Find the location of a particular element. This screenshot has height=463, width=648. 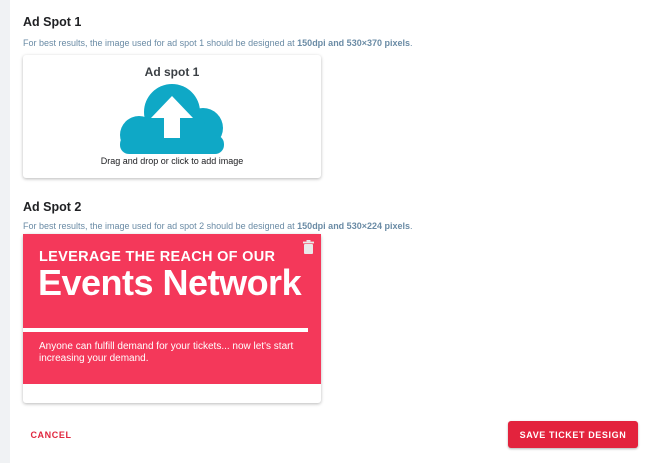

save-ticket-design-button: SAVE TICKET DESIGN is located at coordinates (573, 434).